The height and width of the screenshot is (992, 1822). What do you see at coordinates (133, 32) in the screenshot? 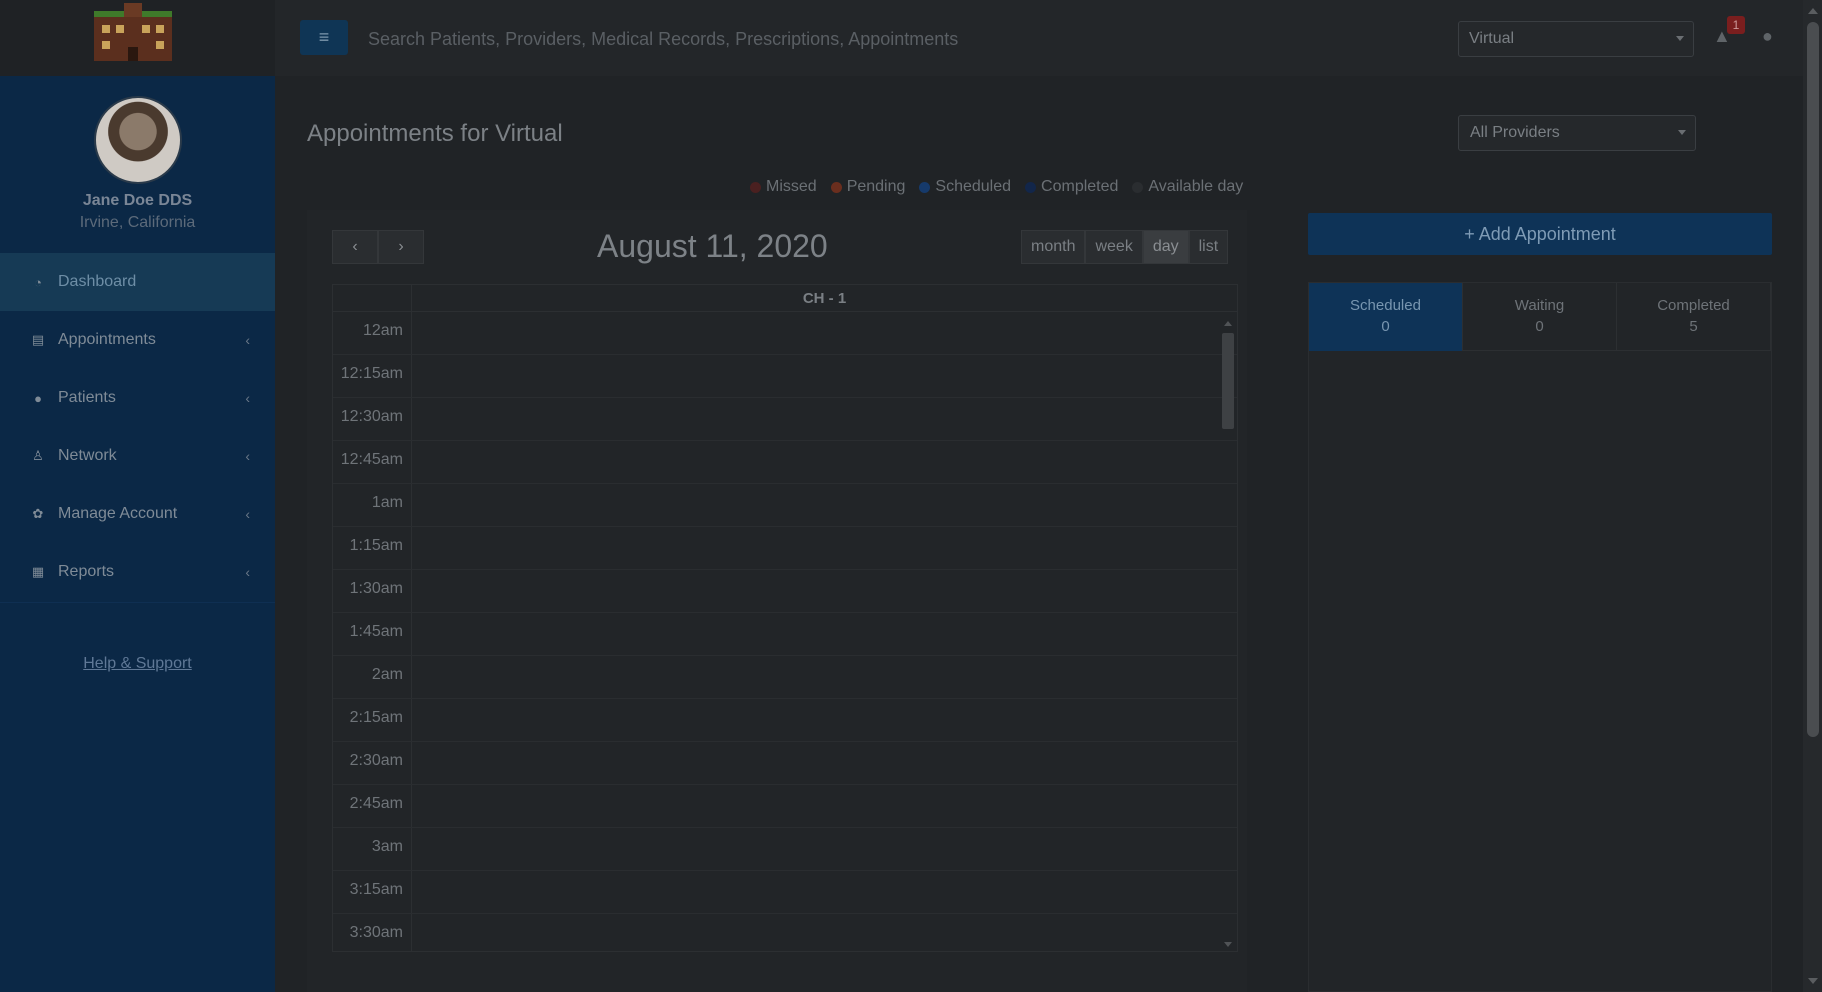
I see `clinic-logo` at bounding box center [133, 32].